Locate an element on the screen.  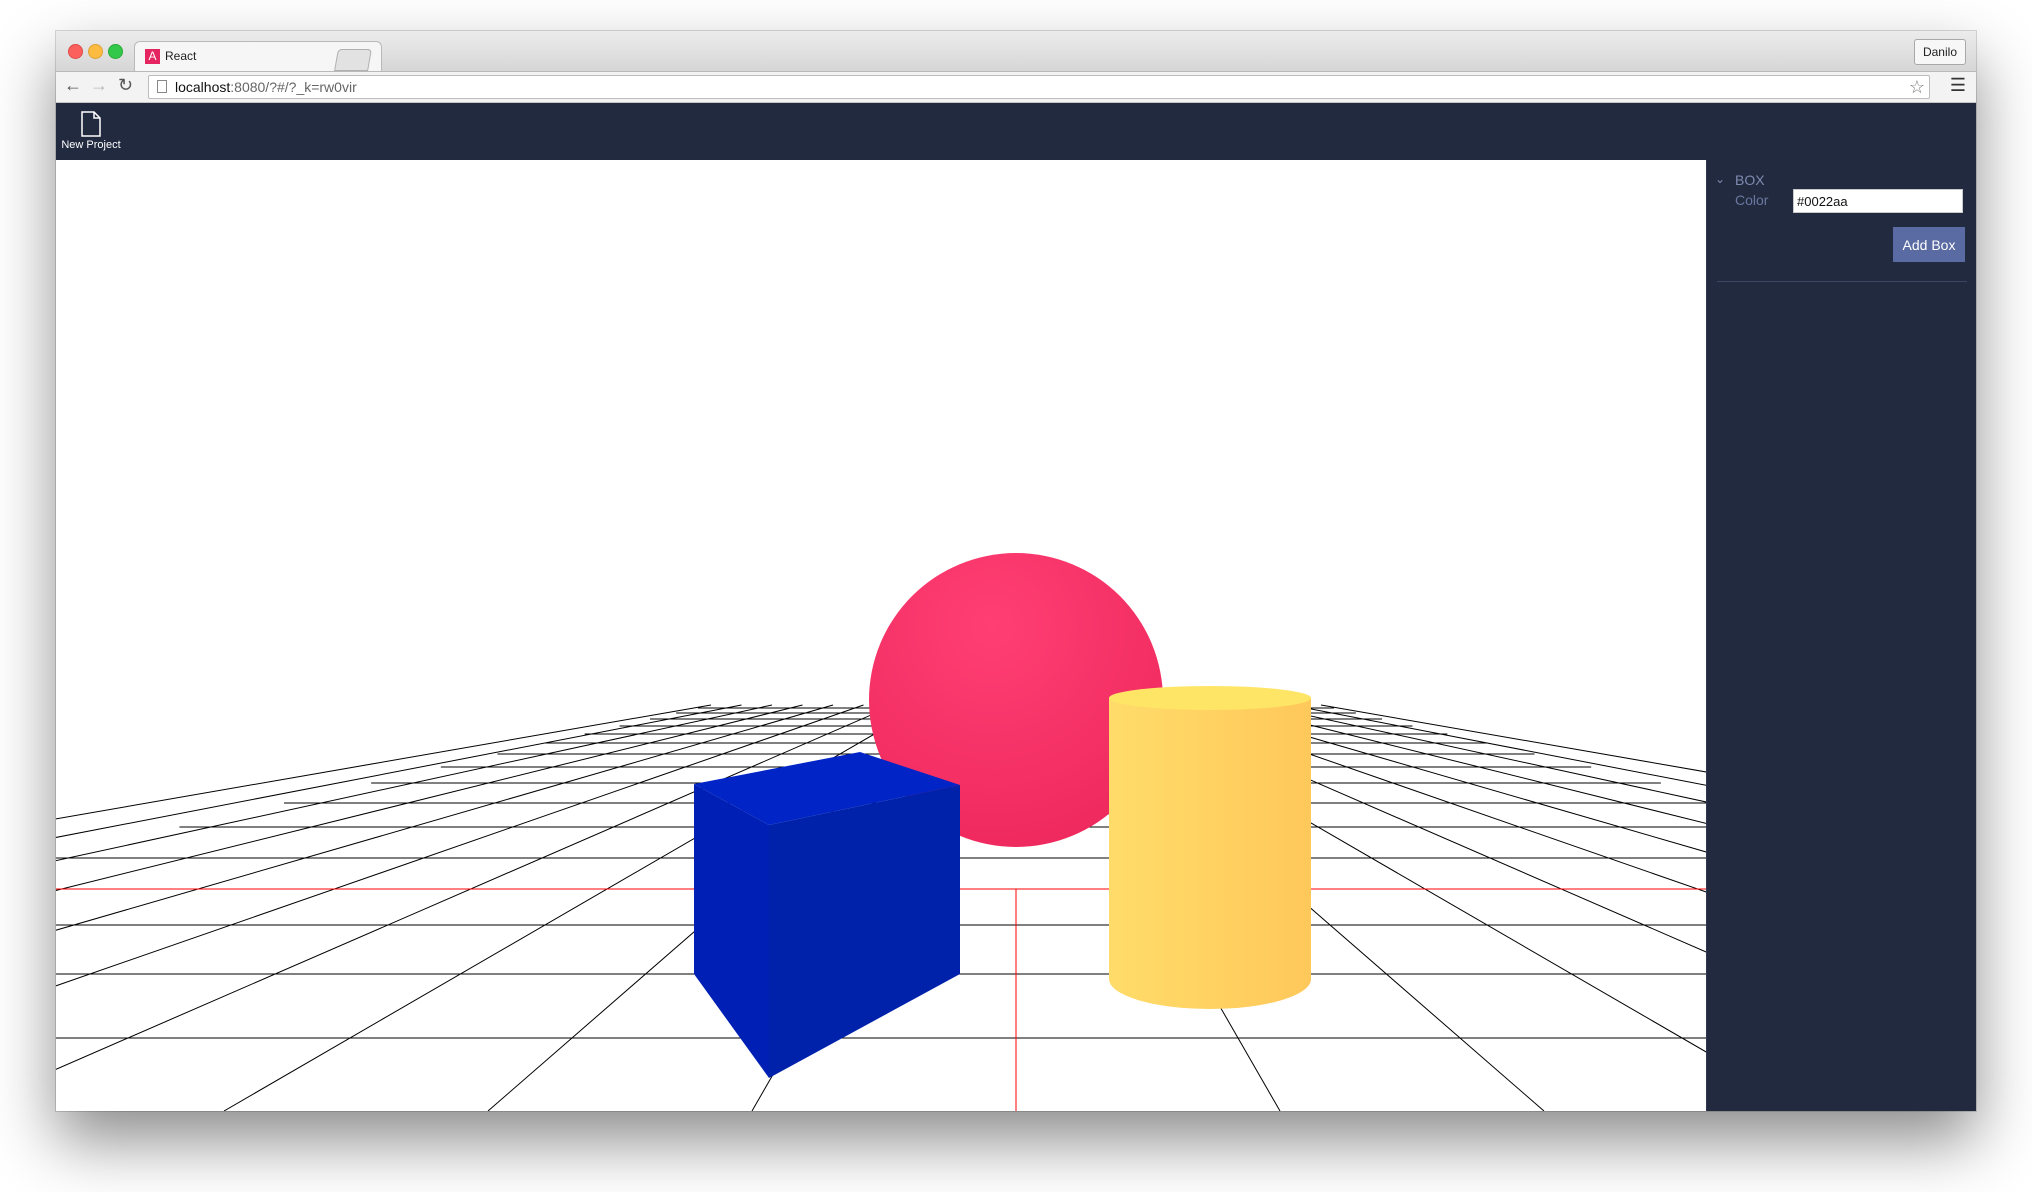
address-bar: localhost:8080/?#/?_k=rw0vir ☆ is located at coordinates (1039, 87).